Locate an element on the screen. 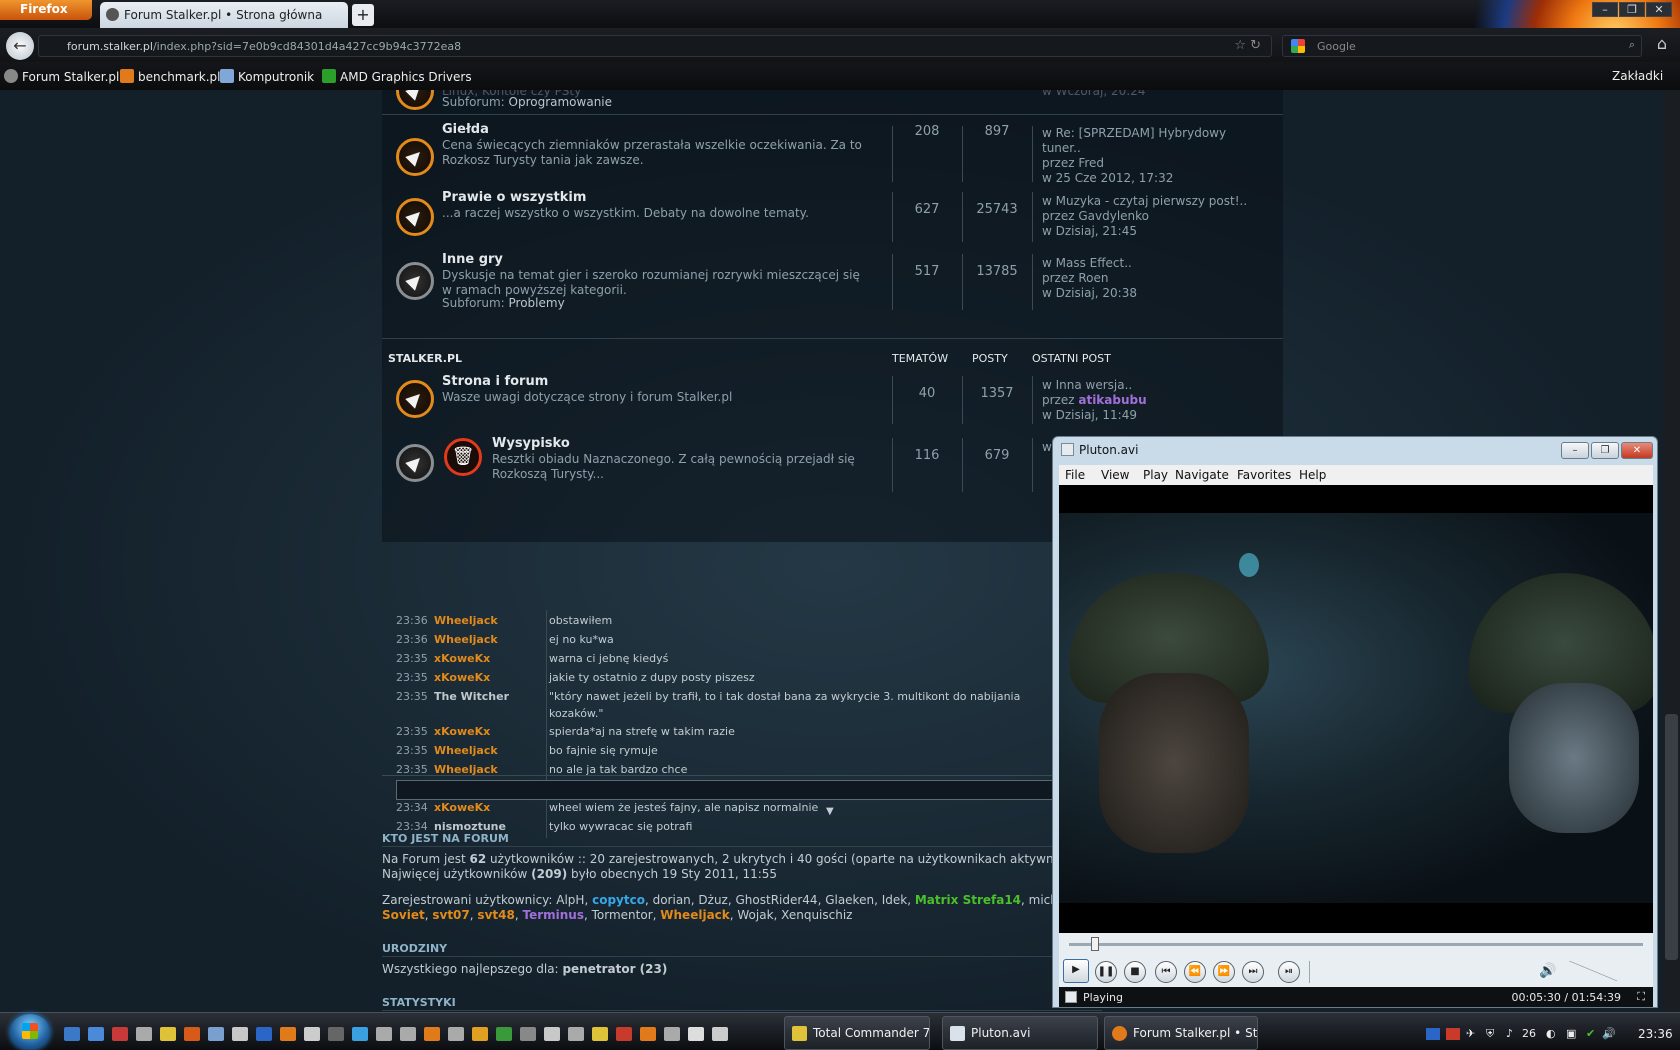 This screenshot has height=1050, width=1680. network-icon: ✈ is located at coordinates (1470, 1033).